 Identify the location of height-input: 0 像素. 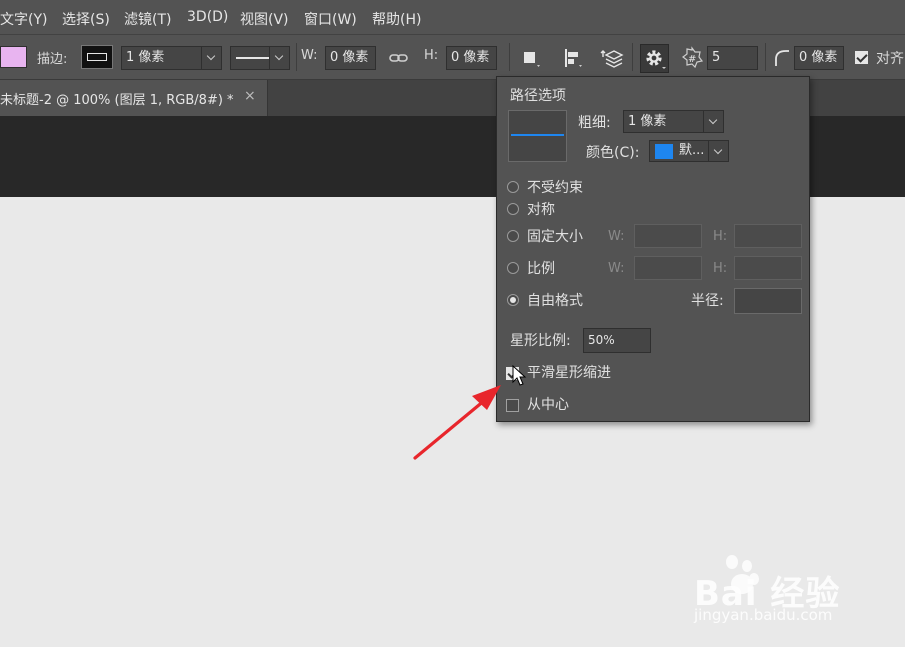
(471, 58).